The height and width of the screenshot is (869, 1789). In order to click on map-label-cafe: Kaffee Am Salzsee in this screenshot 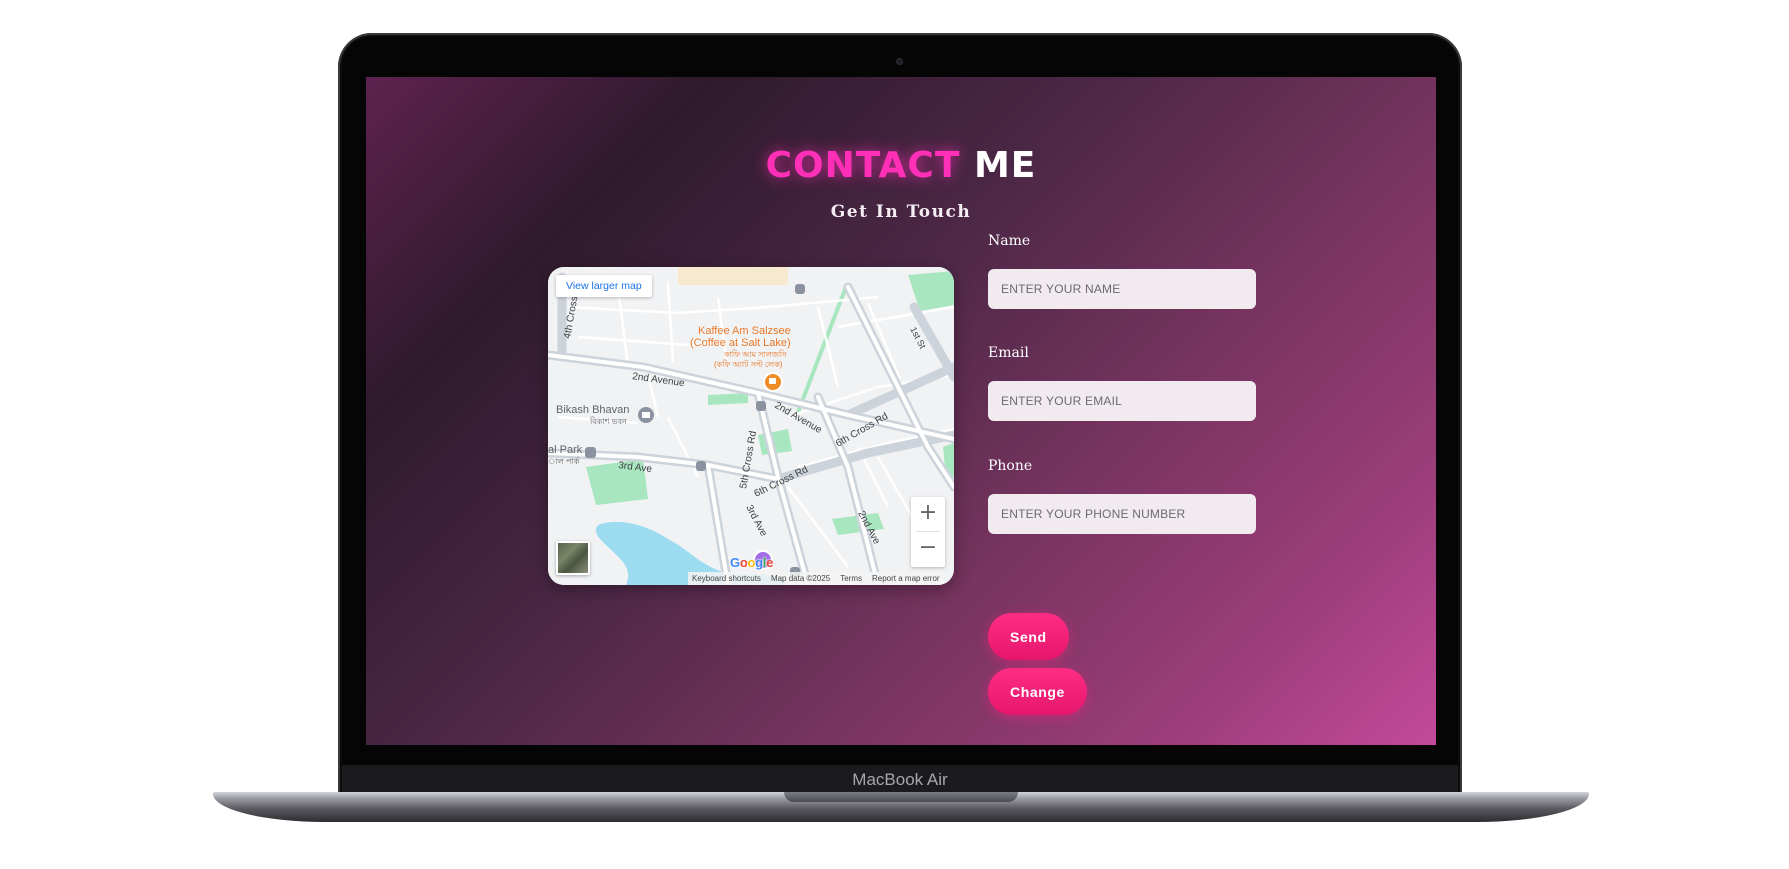, I will do `click(744, 331)`.